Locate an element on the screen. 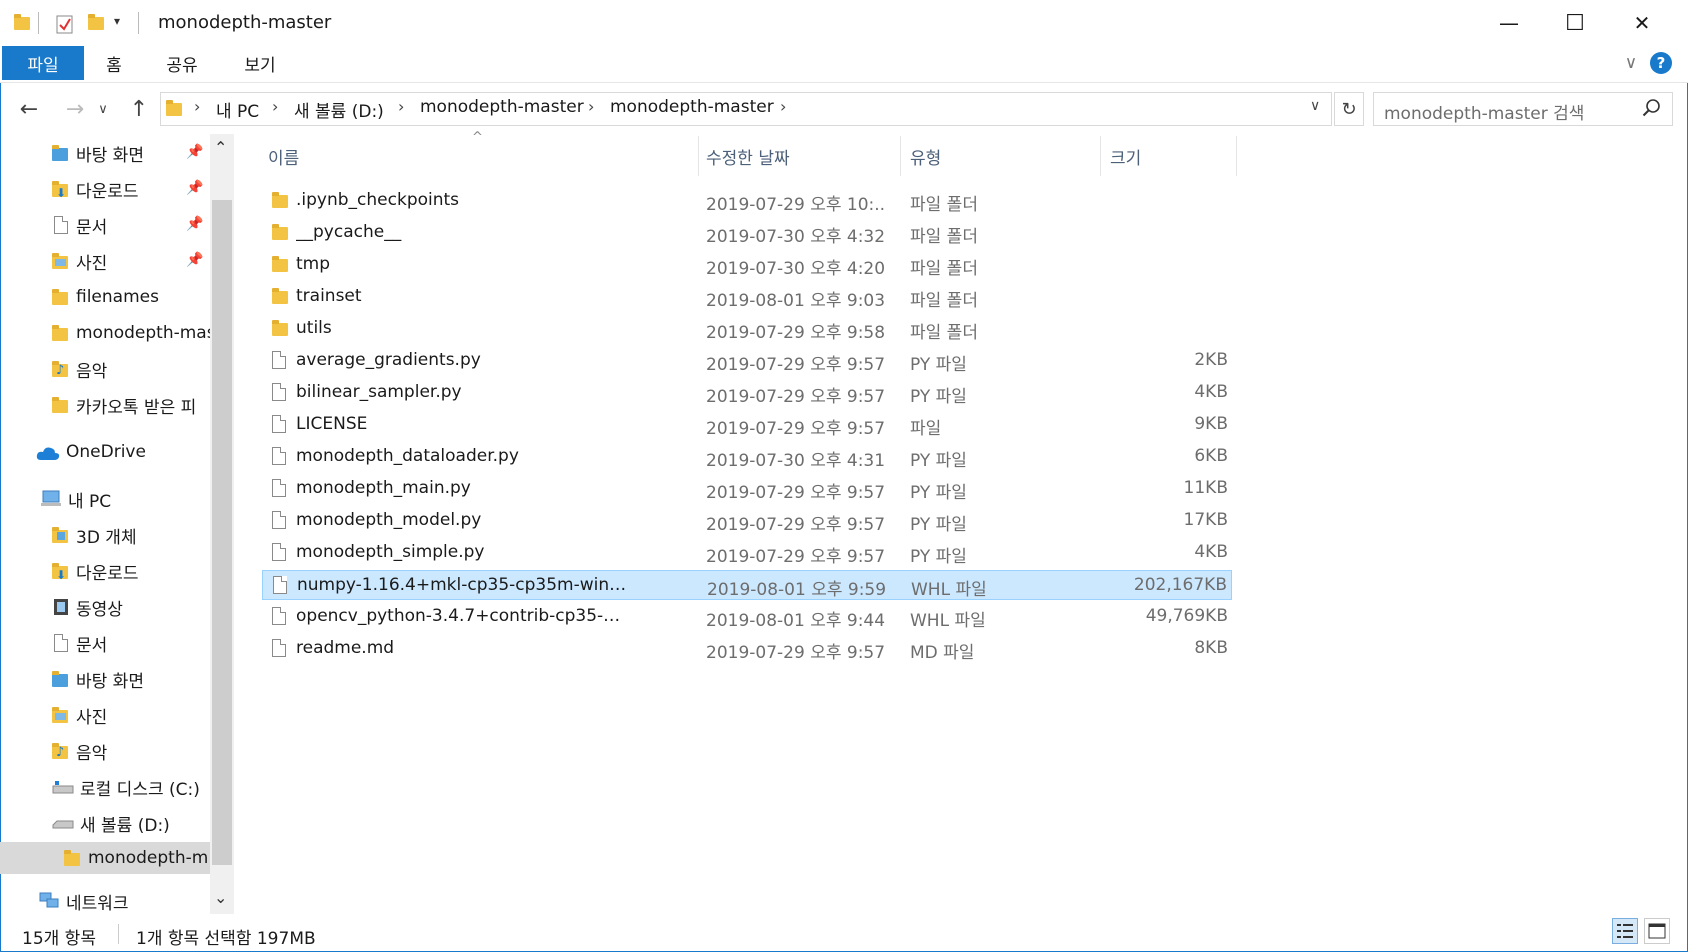  breadcrumb-monodepth-master: monodepth-master is located at coordinates (502, 107).